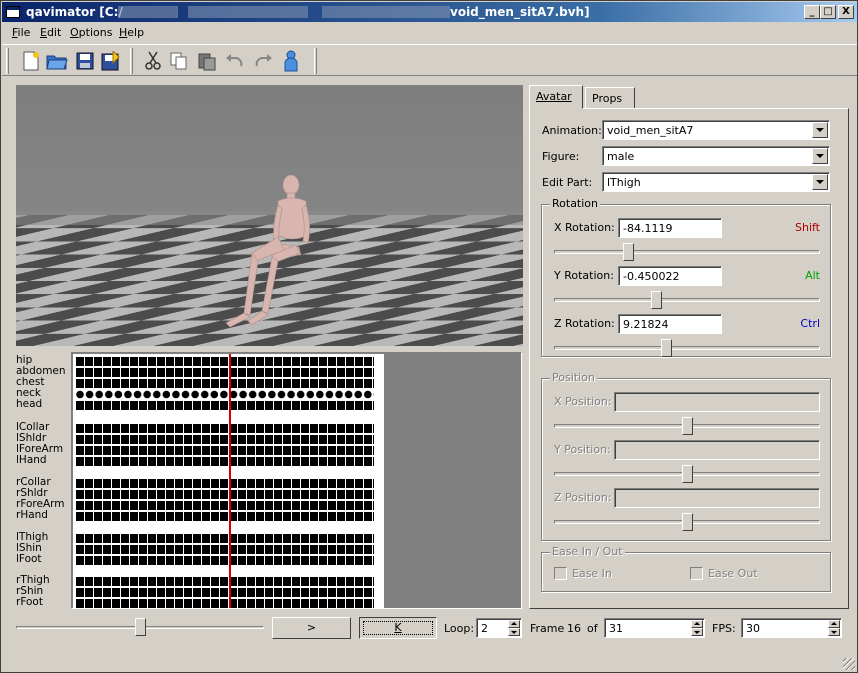 Image resolution: width=858 pixels, height=673 pixels. What do you see at coordinates (499, 628) in the screenshot?
I see `loop-spinbox: 2` at bounding box center [499, 628].